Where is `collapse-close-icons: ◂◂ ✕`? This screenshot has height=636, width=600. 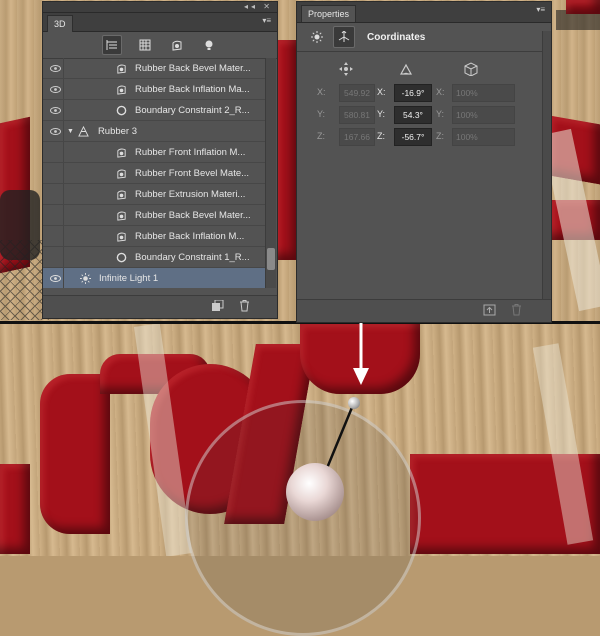
collapse-close-icons: ◂◂ ✕ is located at coordinates (258, 7).